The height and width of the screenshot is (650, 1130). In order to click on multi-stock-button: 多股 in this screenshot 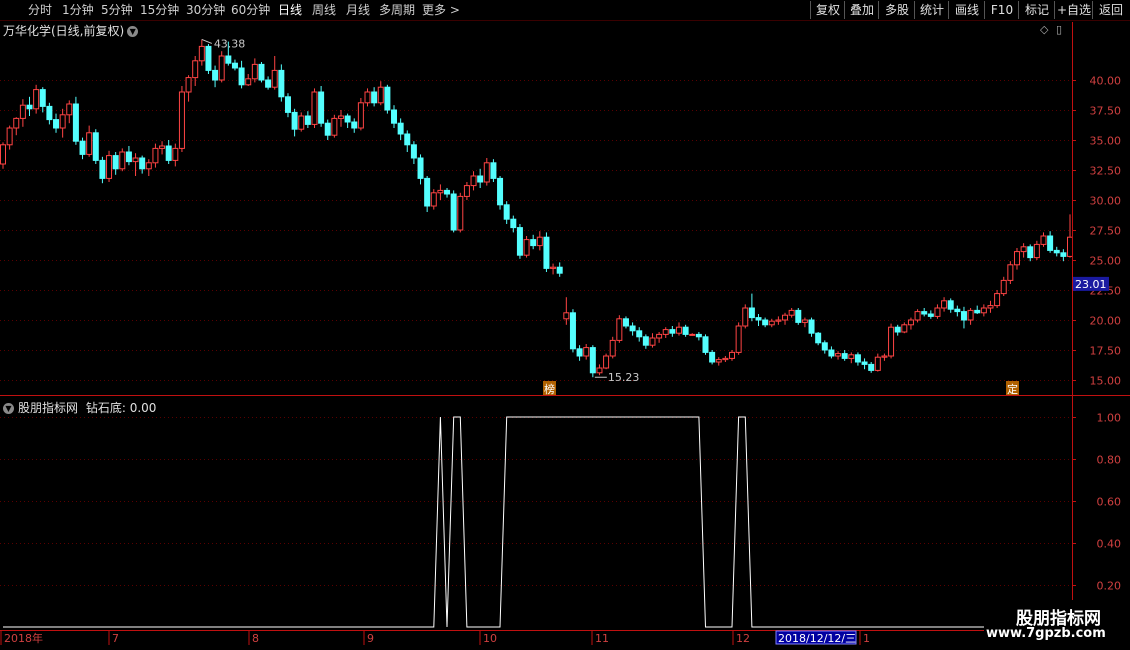, I will do `click(896, 10)`.